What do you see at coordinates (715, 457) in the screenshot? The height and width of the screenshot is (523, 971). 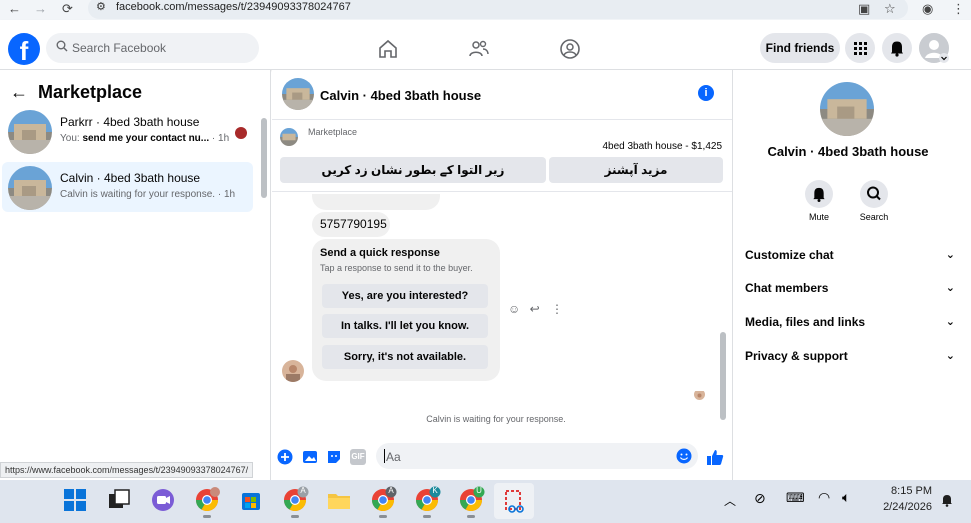 I see `thumbs-up-icon` at bounding box center [715, 457].